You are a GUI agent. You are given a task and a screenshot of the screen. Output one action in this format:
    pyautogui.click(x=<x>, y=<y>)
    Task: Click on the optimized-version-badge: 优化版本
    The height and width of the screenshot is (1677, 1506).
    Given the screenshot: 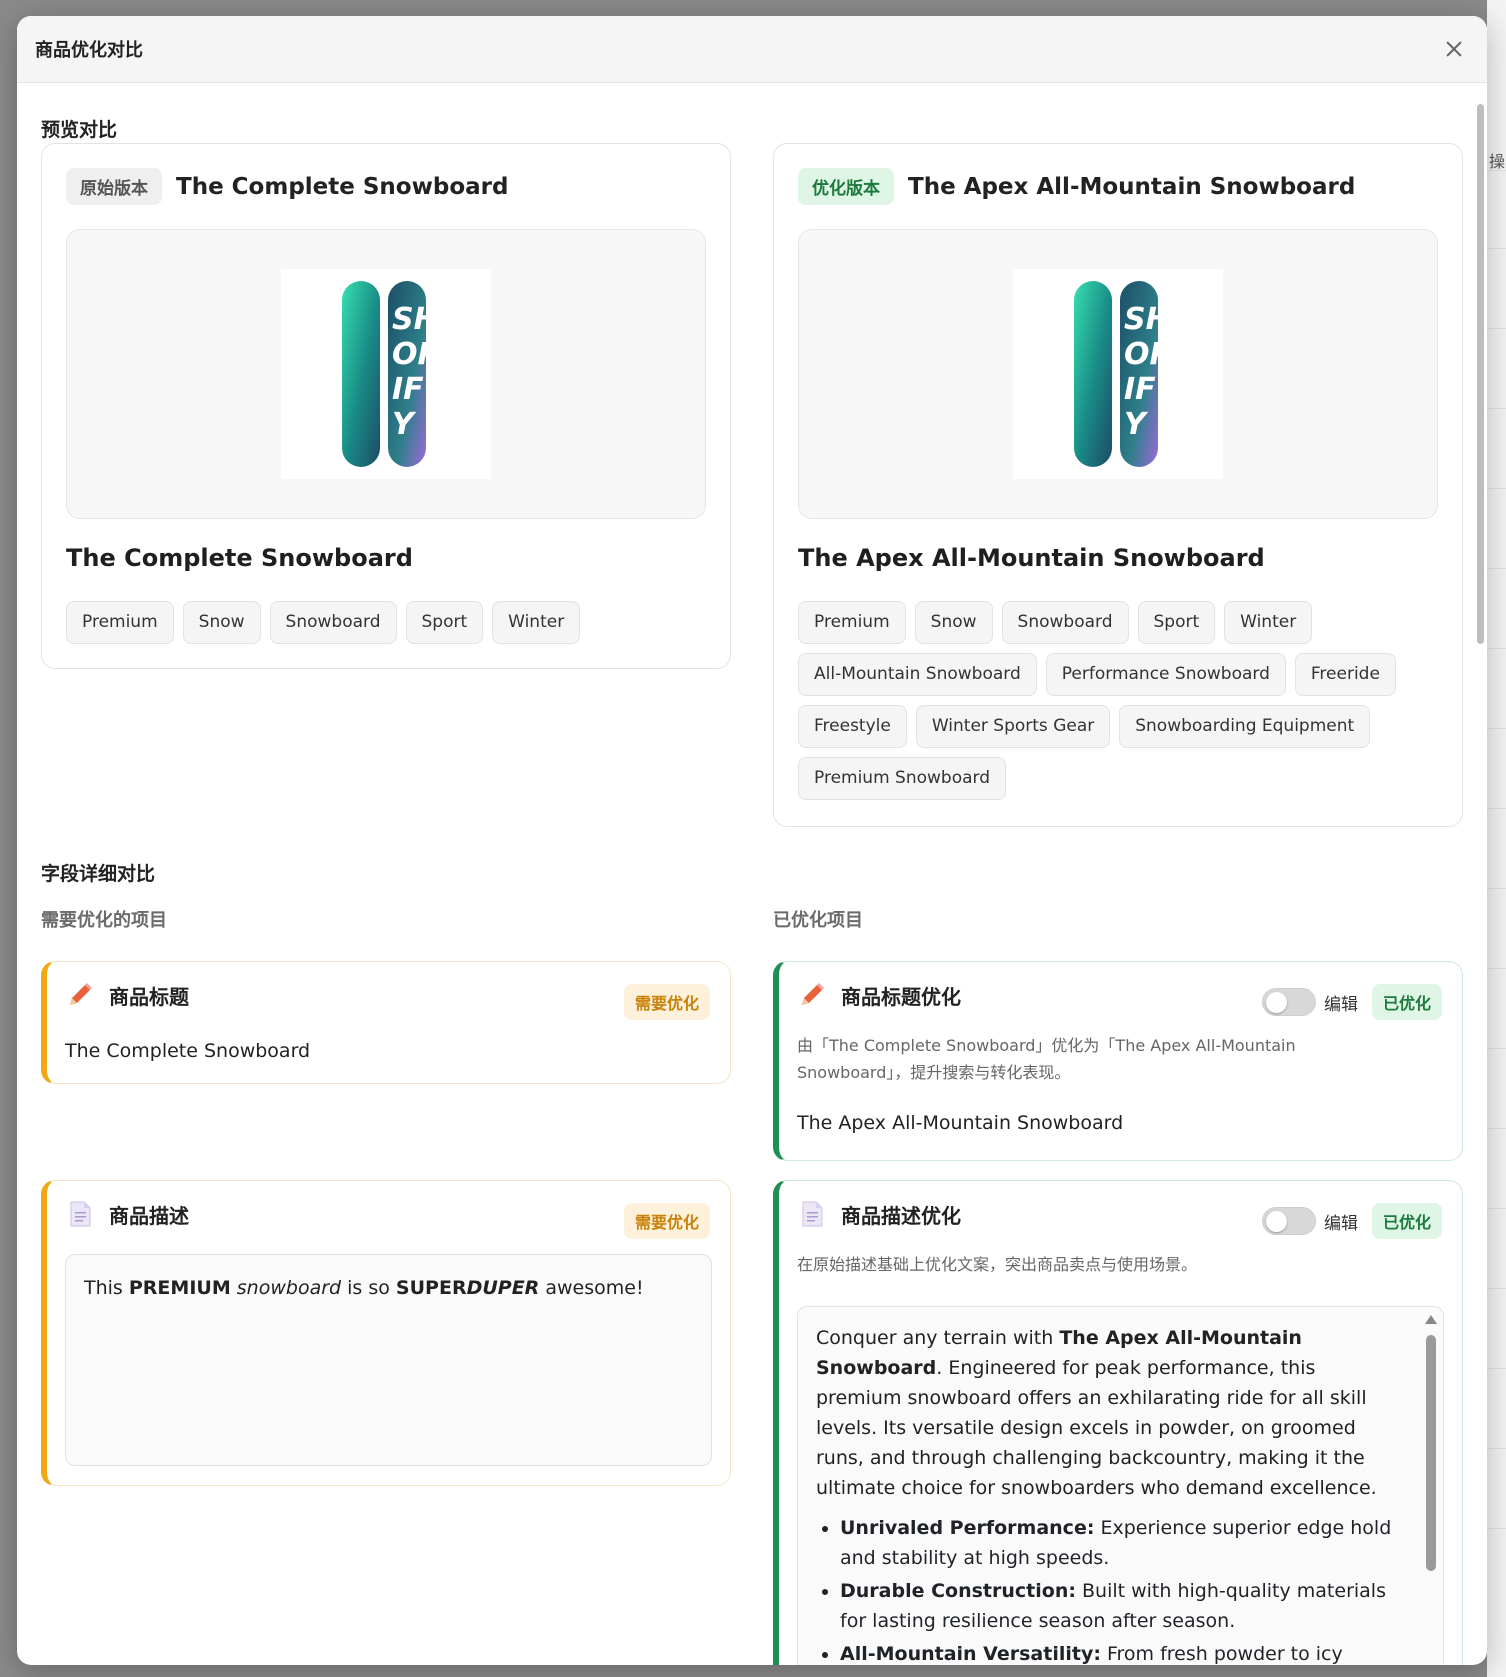 What is the action you would take?
    pyautogui.click(x=846, y=186)
    